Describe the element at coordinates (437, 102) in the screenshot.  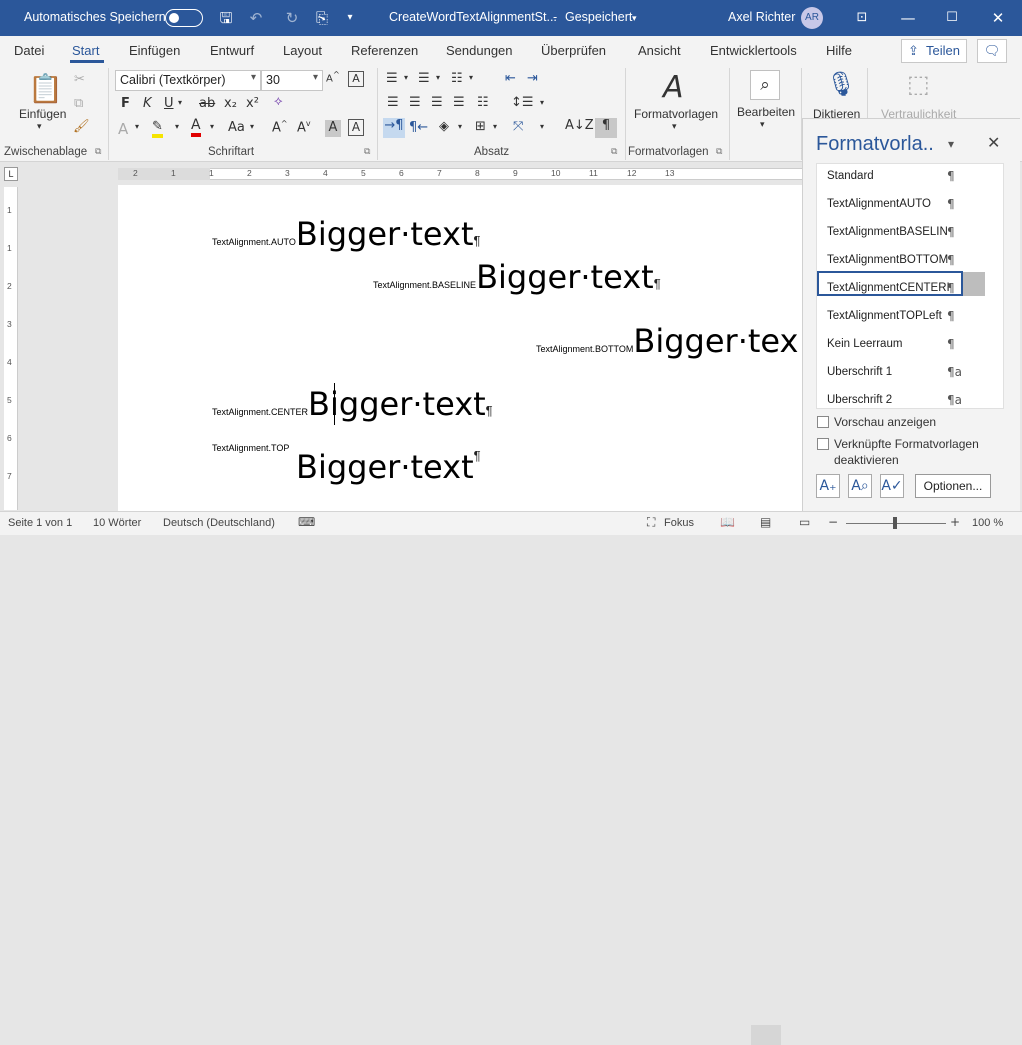
I see `align-right-icon: ☰` at that location.